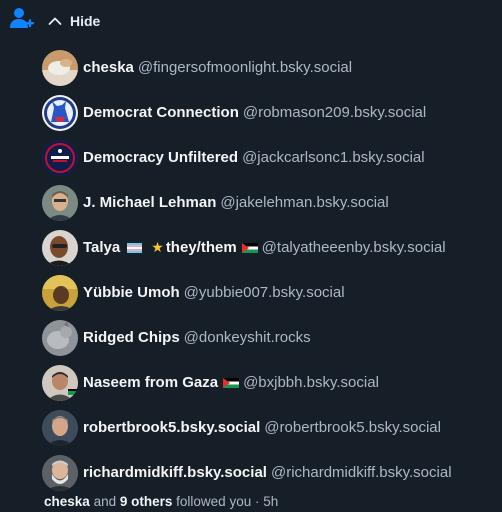 This screenshot has width=502, height=512. Describe the element at coordinates (361, 472) in the screenshot. I see `handle: @richardmidkiff.bsky.social` at that location.